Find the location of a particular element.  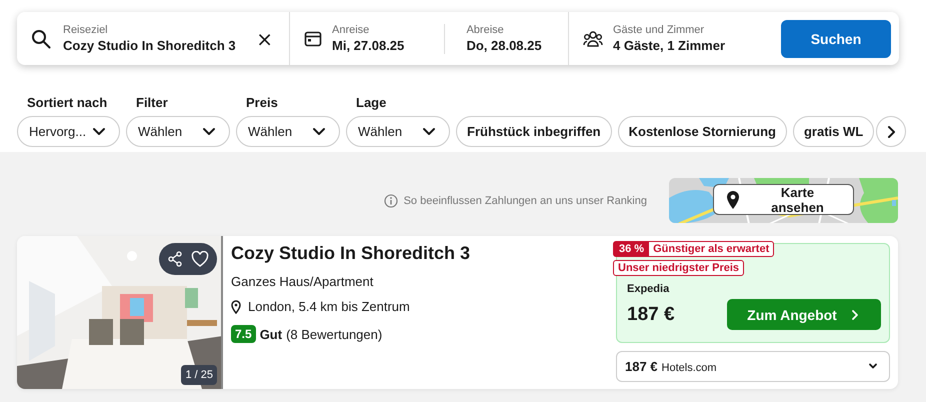

info-icon is located at coordinates (391, 201).